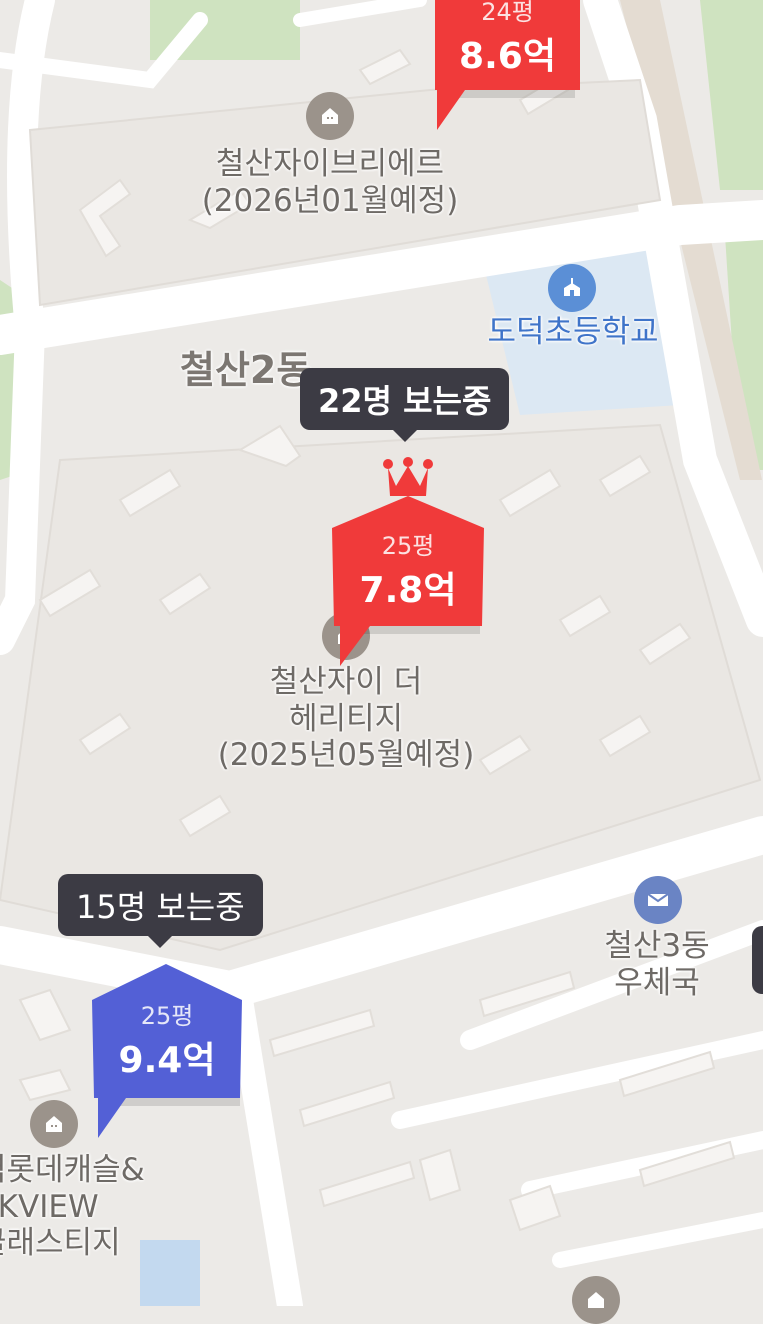 The image size is (763, 1324). Describe the element at coordinates (657, 946) in the screenshot. I see `poi-label-line: 철산3동` at that location.